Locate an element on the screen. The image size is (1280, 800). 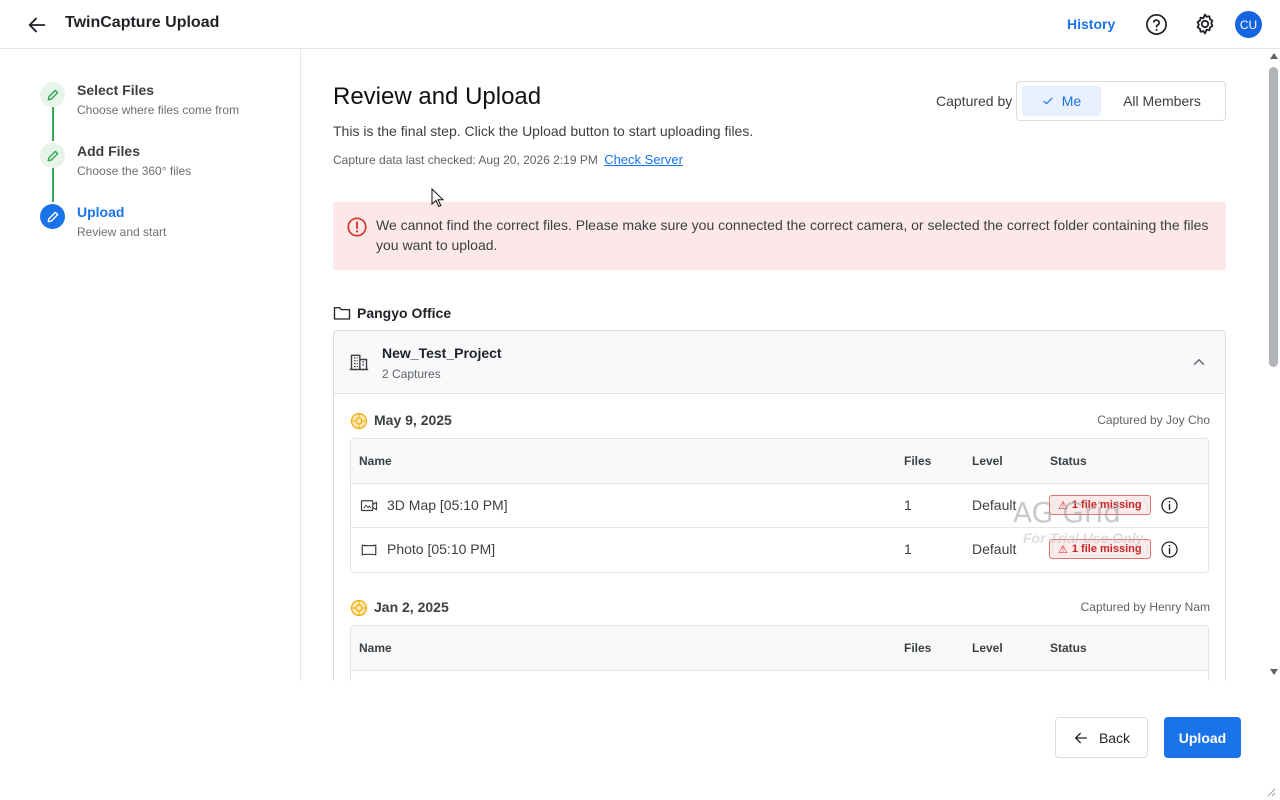
captured-by-all-members-option: All Members is located at coordinates (1162, 101).